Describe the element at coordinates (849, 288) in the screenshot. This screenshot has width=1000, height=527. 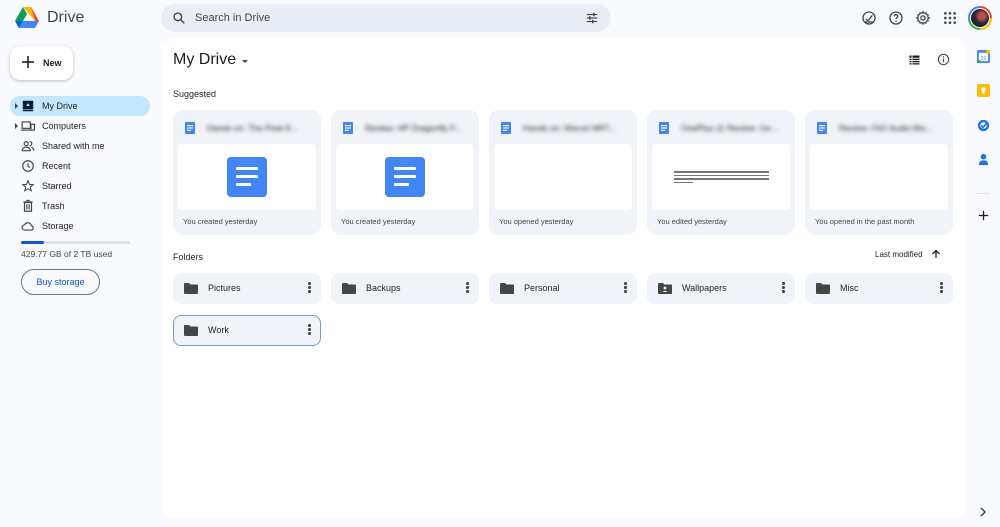
I see `folder-name: Misc` at that location.